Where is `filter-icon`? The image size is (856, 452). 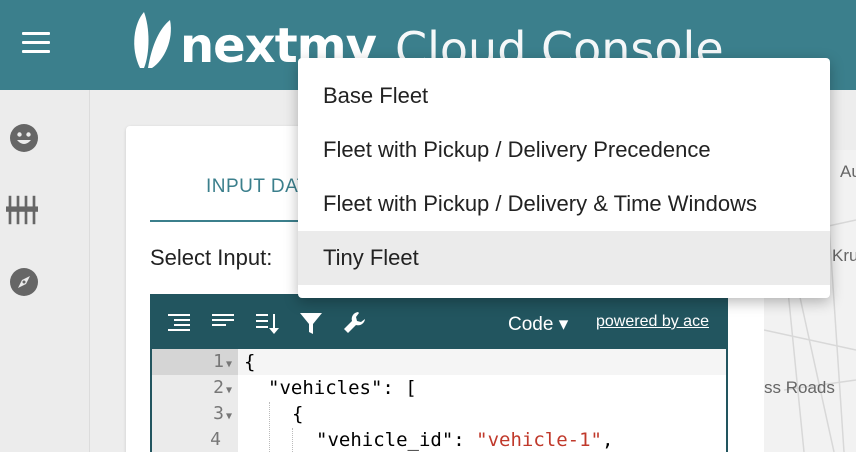
filter-icon is located at coordinates (311, 323).